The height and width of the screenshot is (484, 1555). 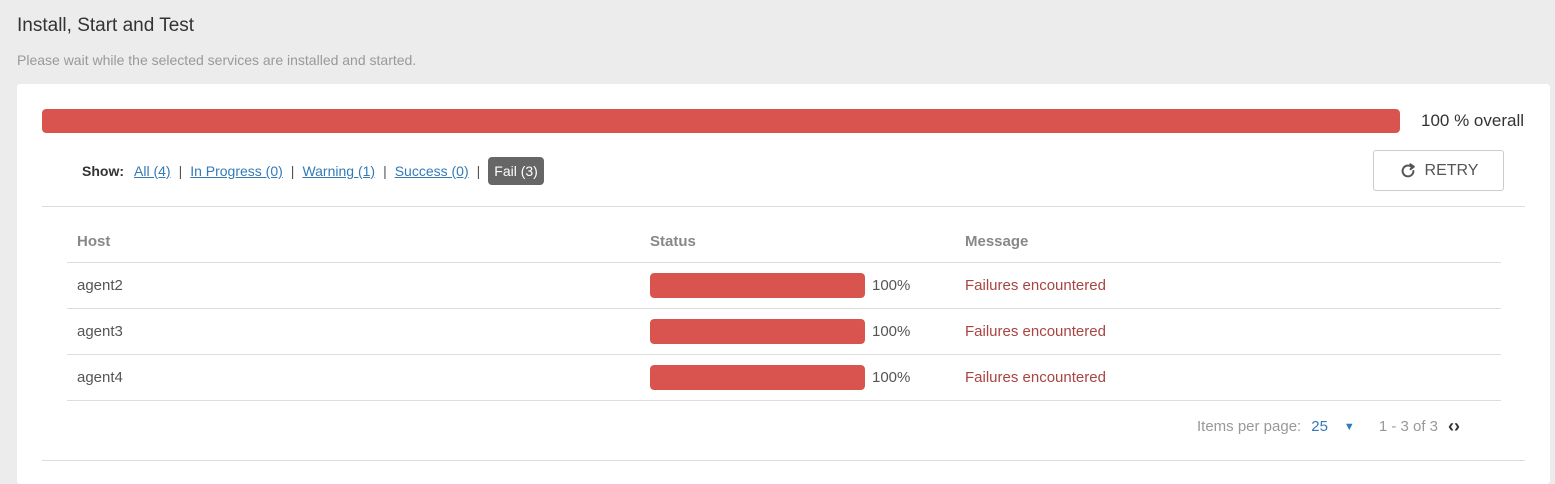 I want to click on column-header-host: Host, so click(x=94, y=241).